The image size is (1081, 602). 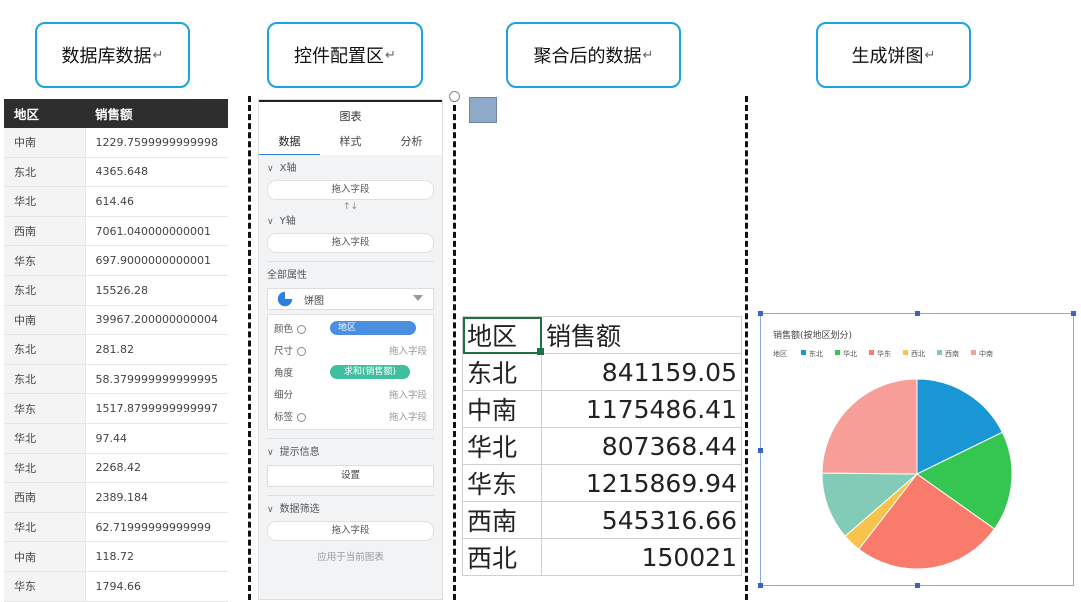 What do you see at coordinates (116, 143) in the screenshot?
I see `table-row: 中南 1229.7599999999998` at bounding box center [116, 143].